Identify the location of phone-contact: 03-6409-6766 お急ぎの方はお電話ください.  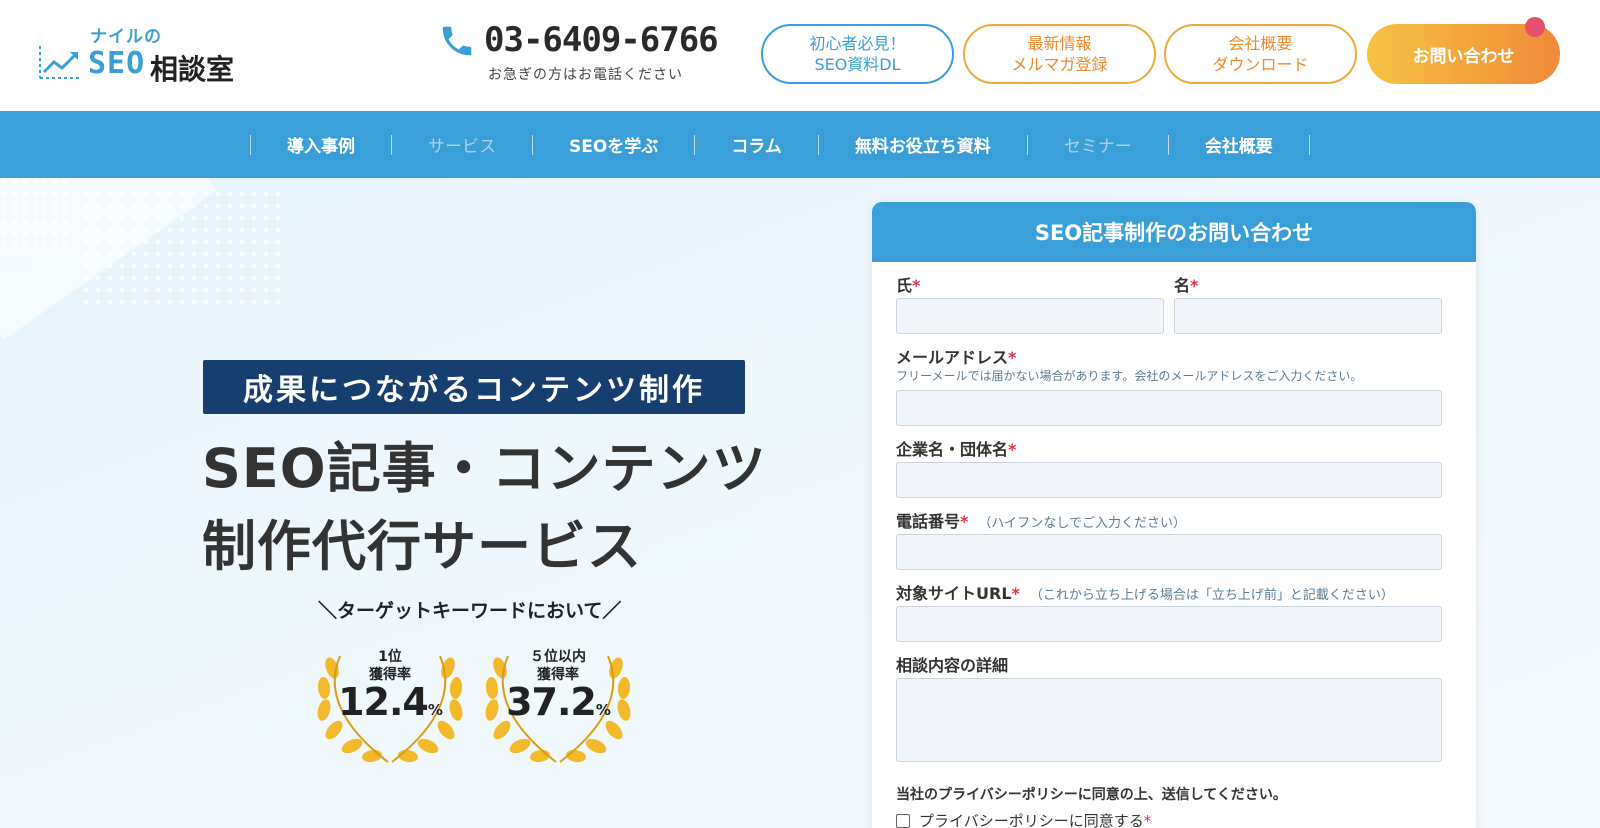
(578, 53).